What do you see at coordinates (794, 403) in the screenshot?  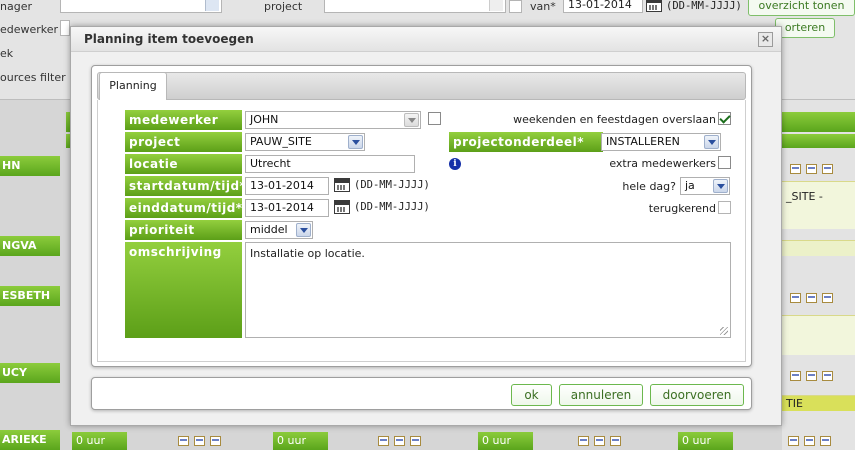 I see `bg-planning-block-label: TIE` at bounding box center [794, 403].